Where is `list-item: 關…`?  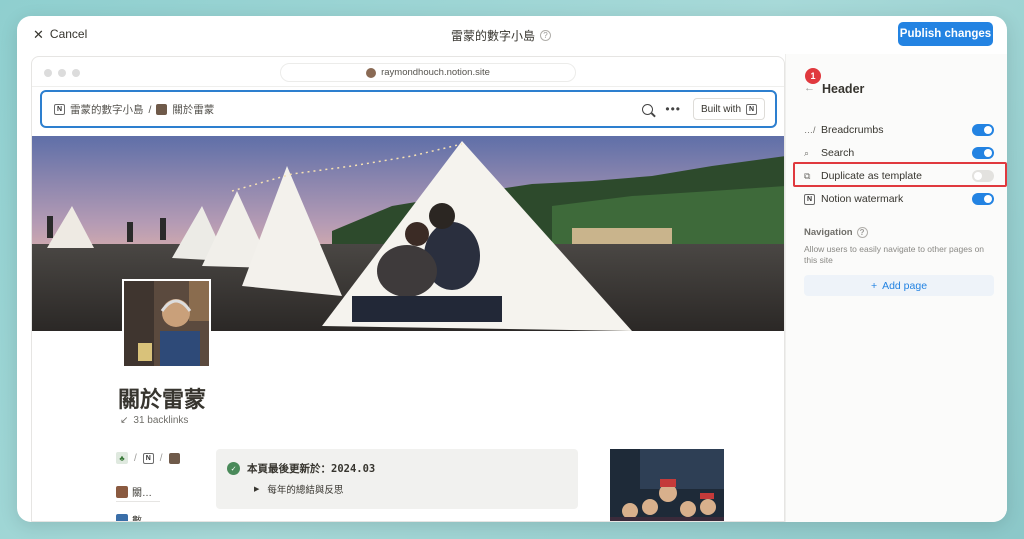 list-item: 關… is located at coordinates (138, 493).